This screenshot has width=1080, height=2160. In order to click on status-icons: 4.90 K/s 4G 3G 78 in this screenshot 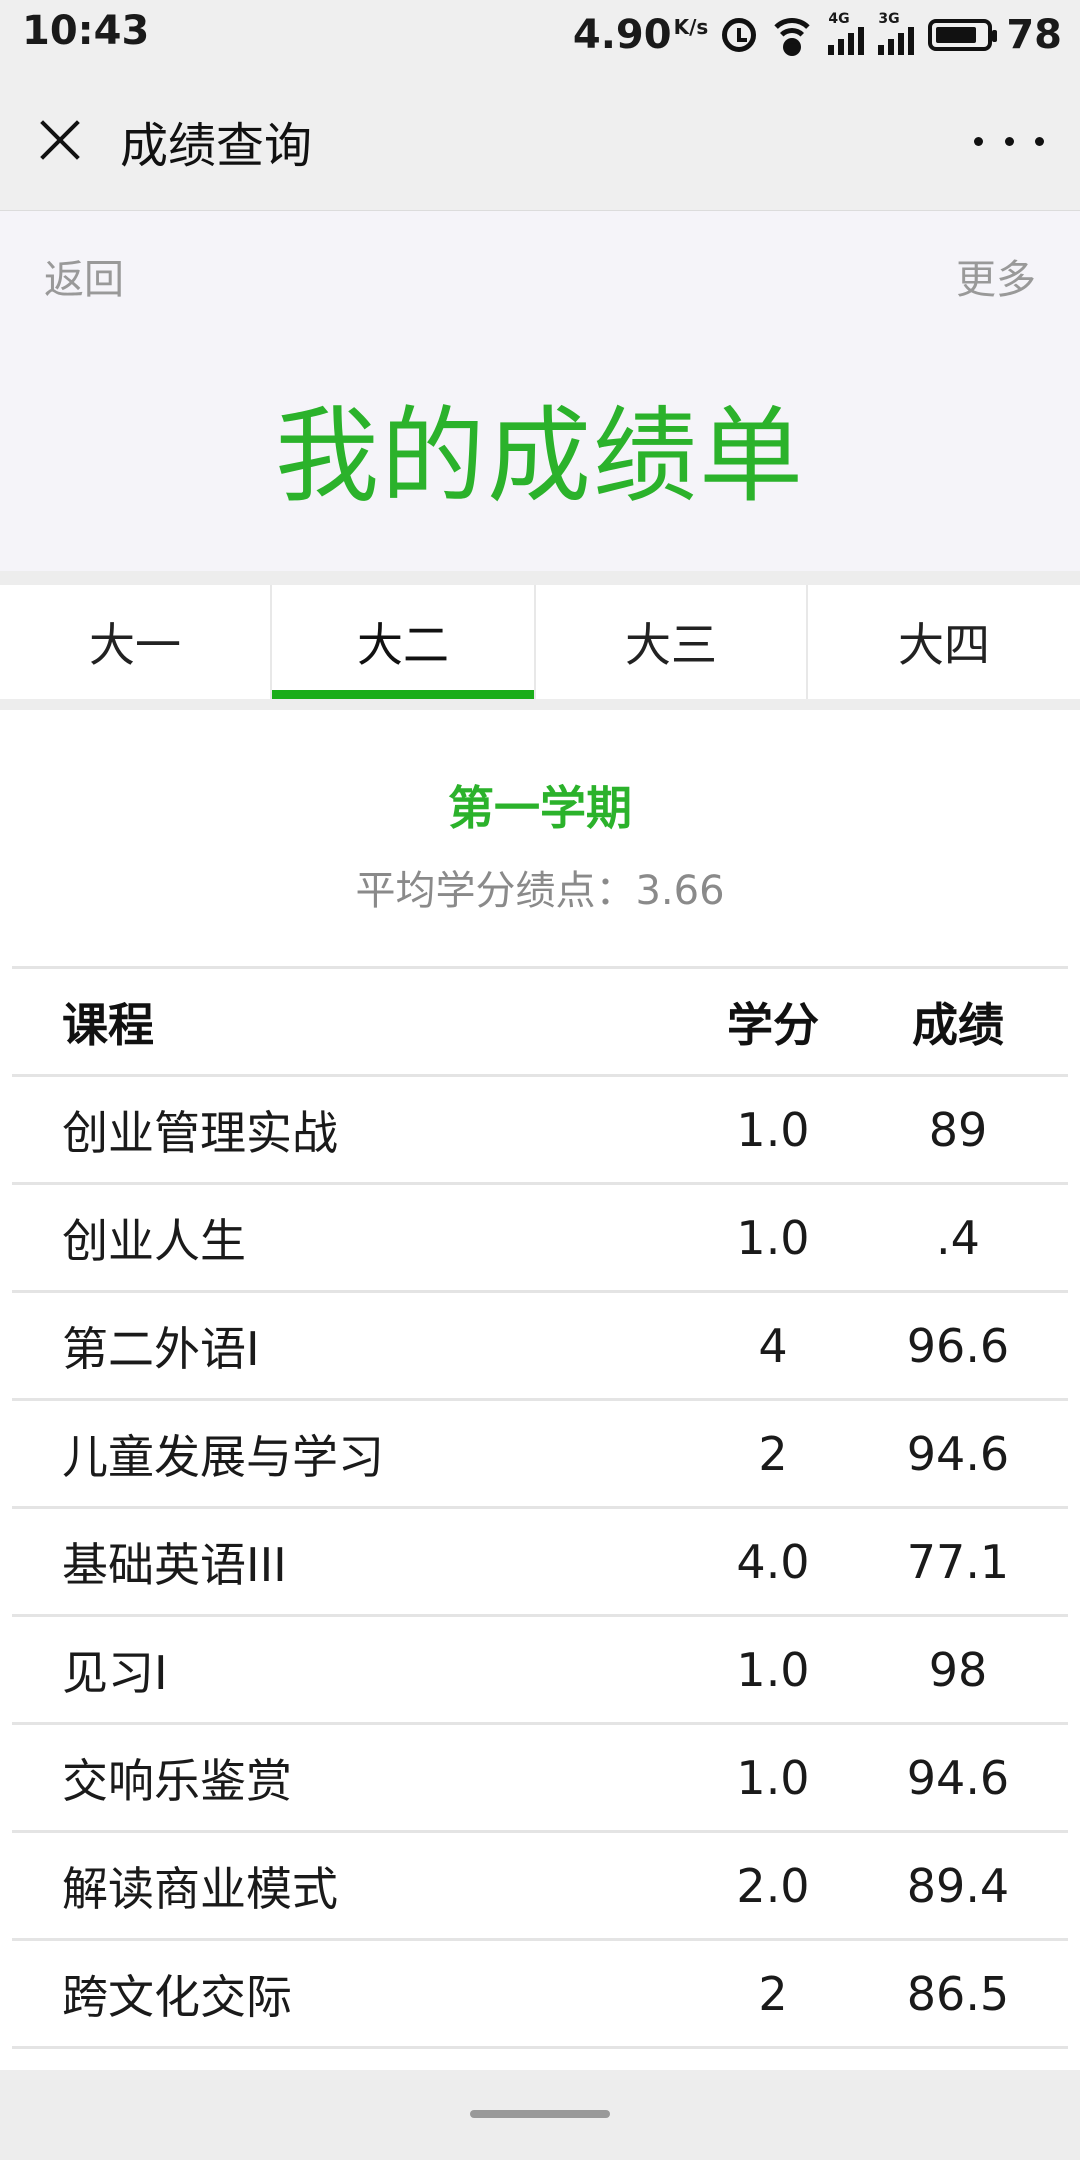, I will do `click(817, 35)`.